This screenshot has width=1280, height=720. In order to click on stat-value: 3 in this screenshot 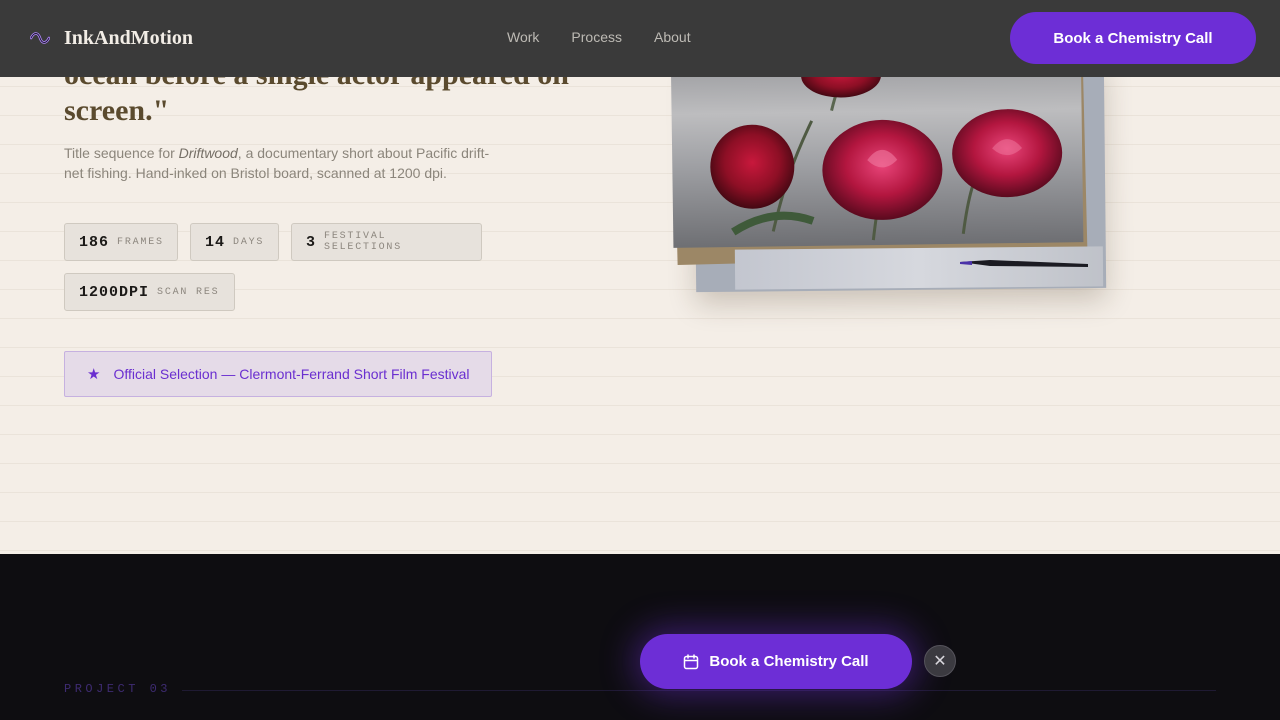, I will do `click(311, 242)`.